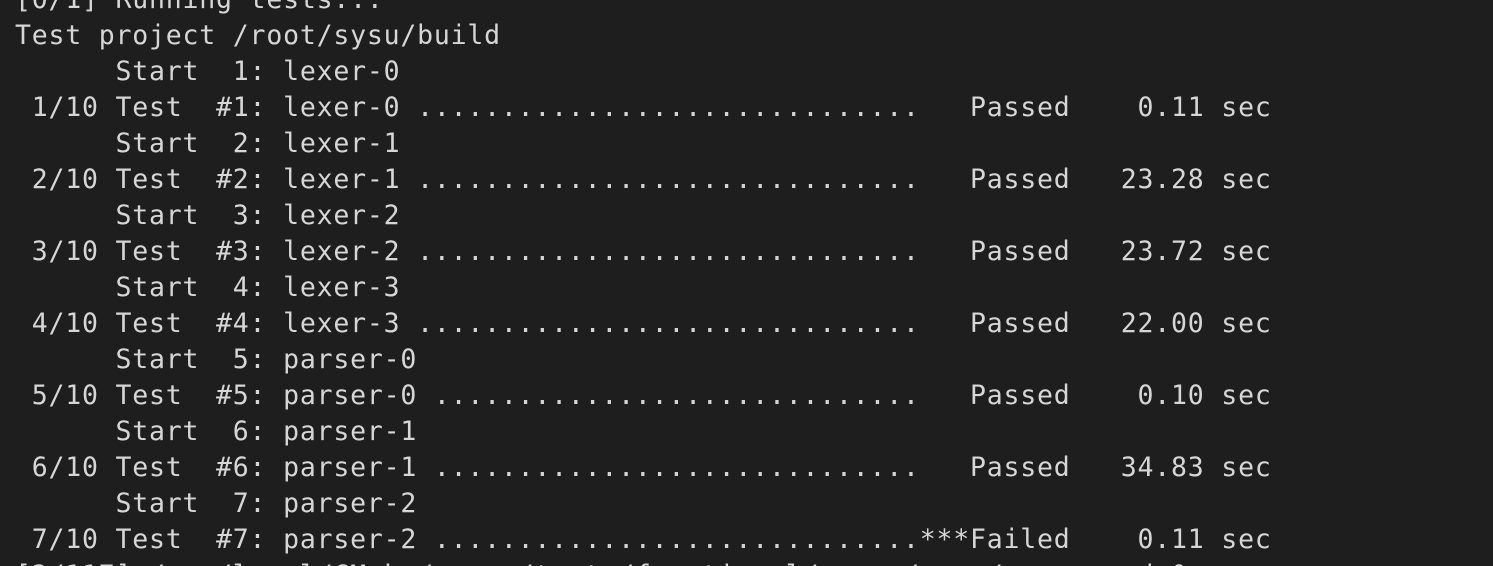 Image resolution: width=1493 pixels, height=566 pixels. Describe the element at coordinates (216, 359) in the screenshot. I see `terminal-line-start-5: Start 5: parser-0` at that location.